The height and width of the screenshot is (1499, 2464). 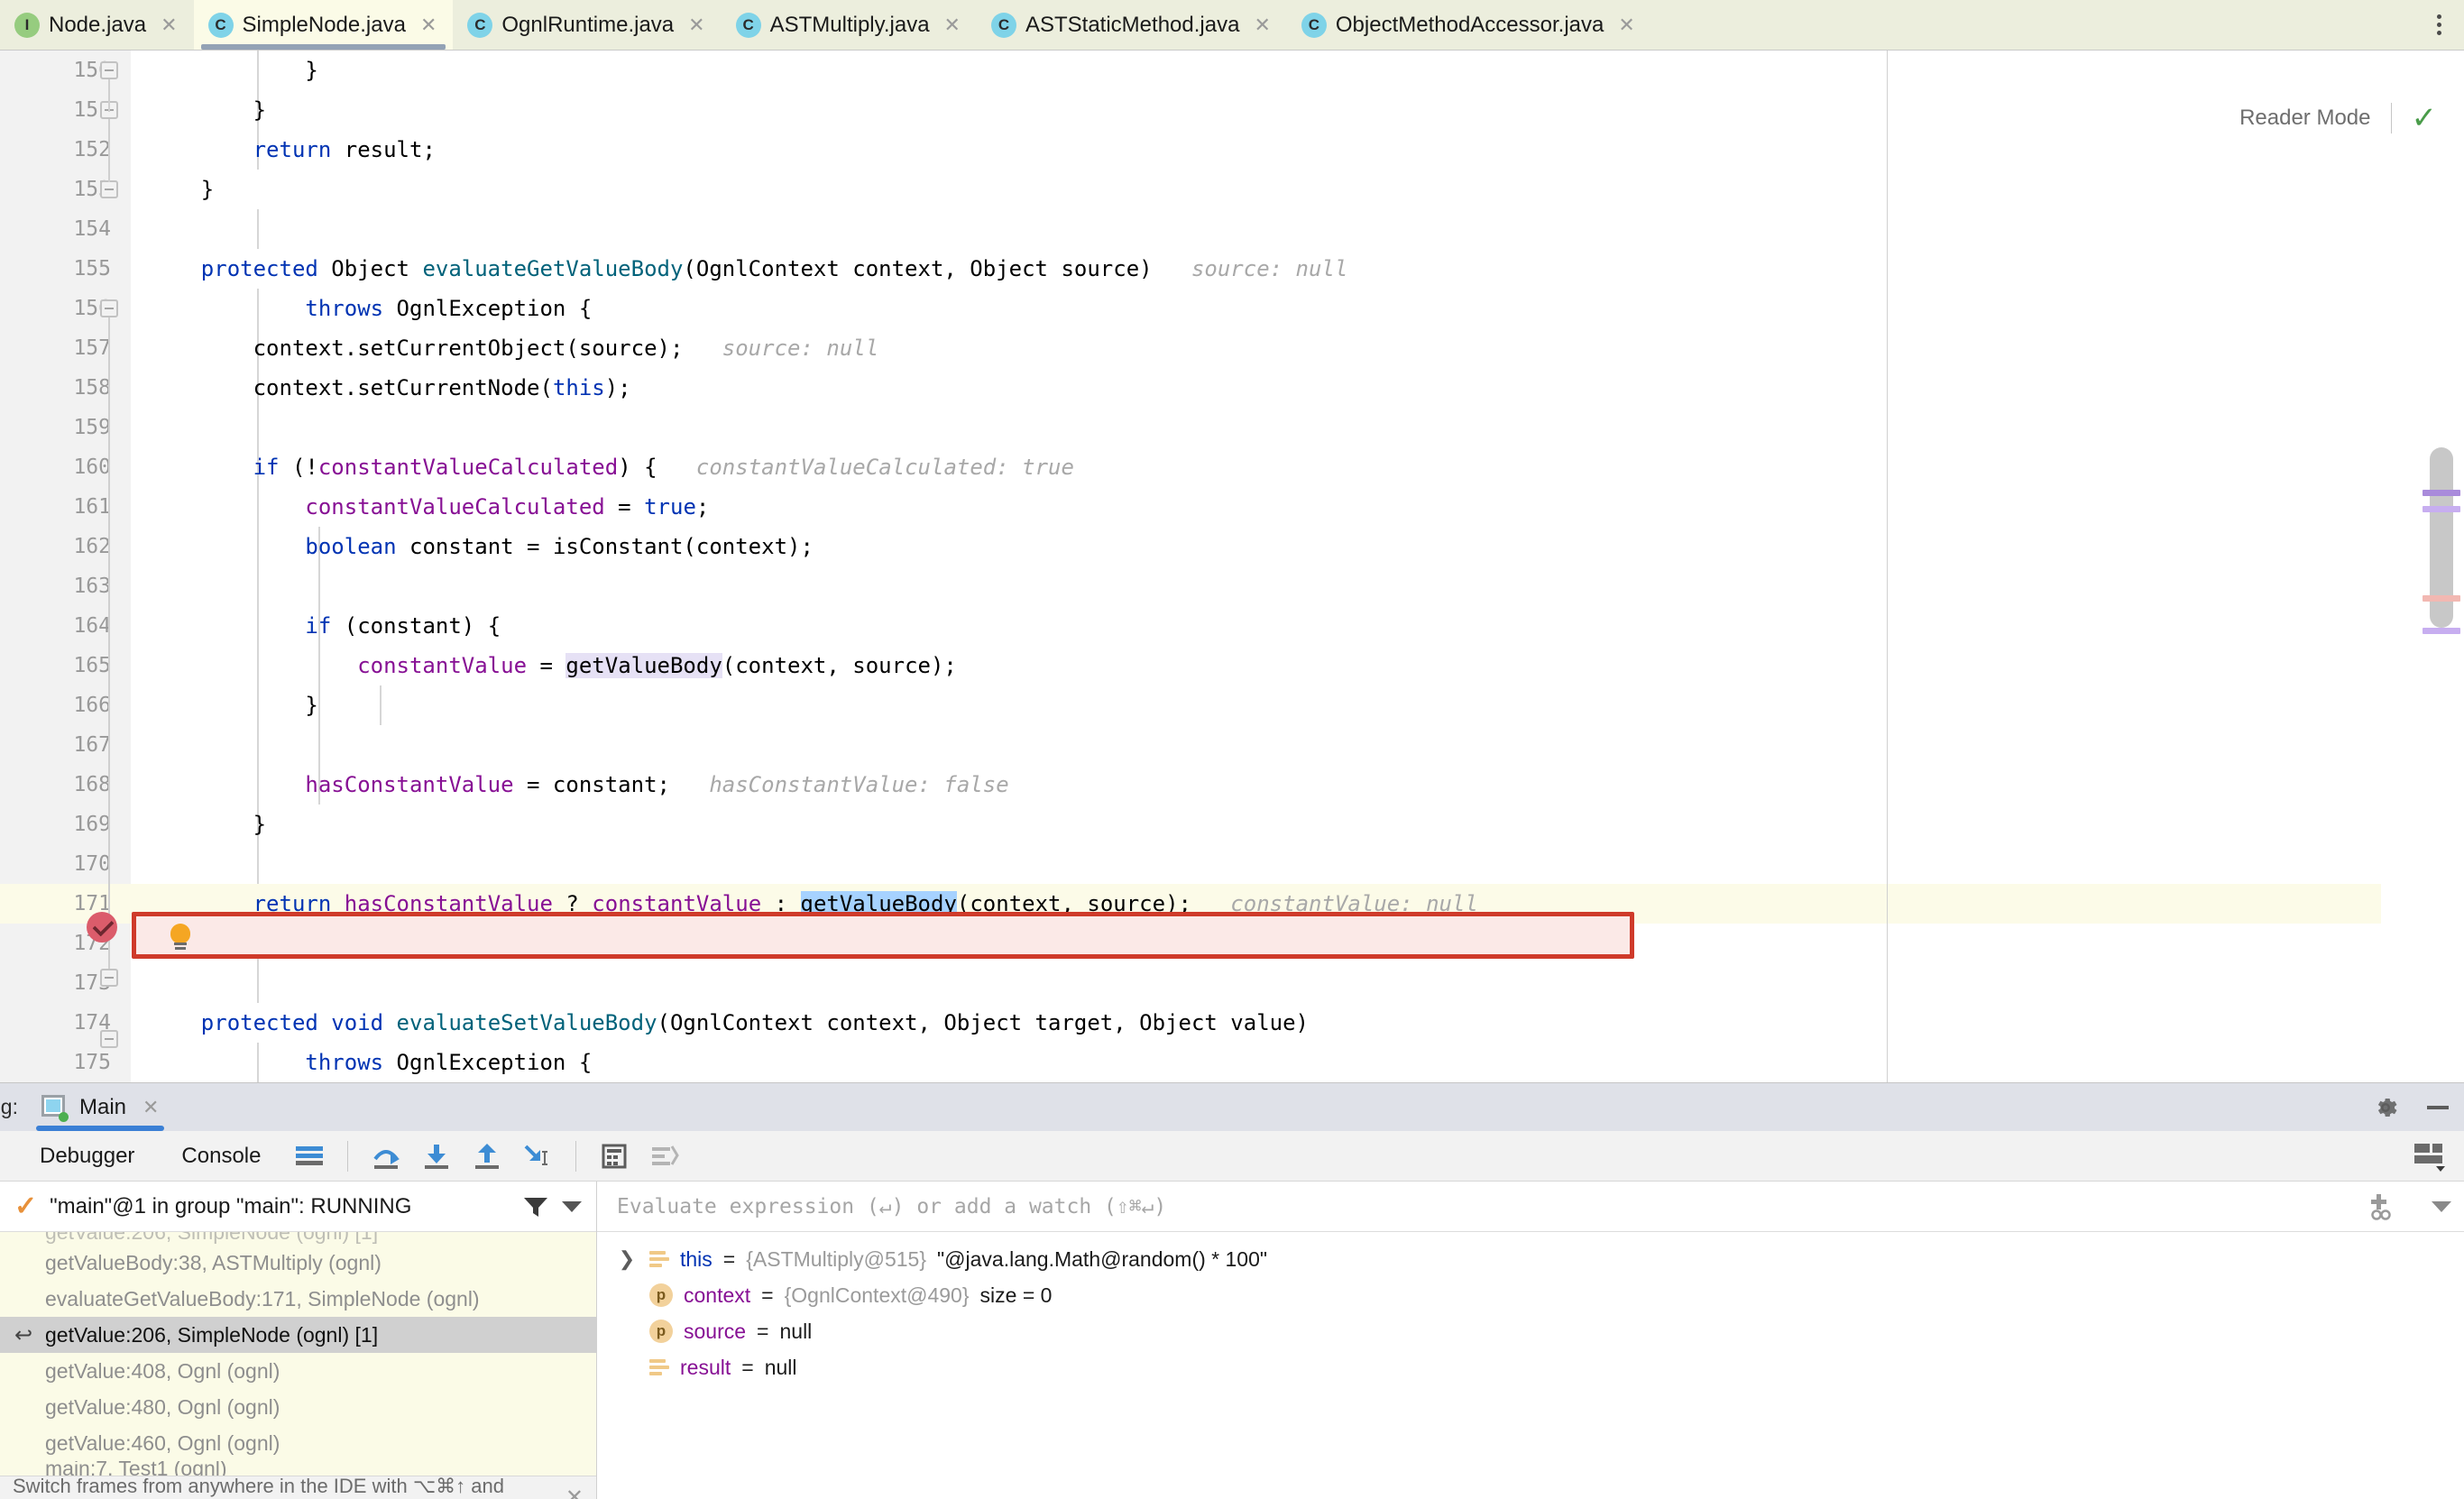 I want to click on debug-toolbar: Debugger Console, so click(x=1232, y=1156).